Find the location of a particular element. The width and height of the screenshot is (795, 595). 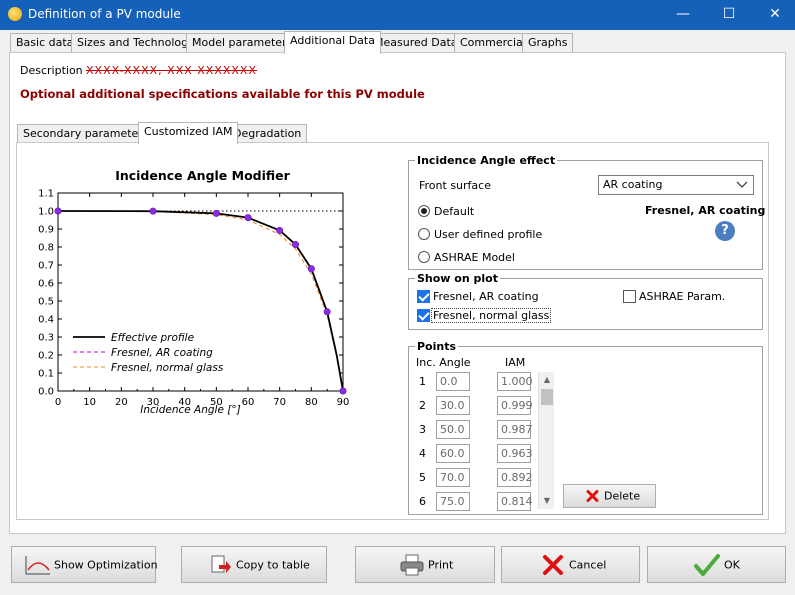

angle-input: 60.0 is located at coordinates (453, 453).